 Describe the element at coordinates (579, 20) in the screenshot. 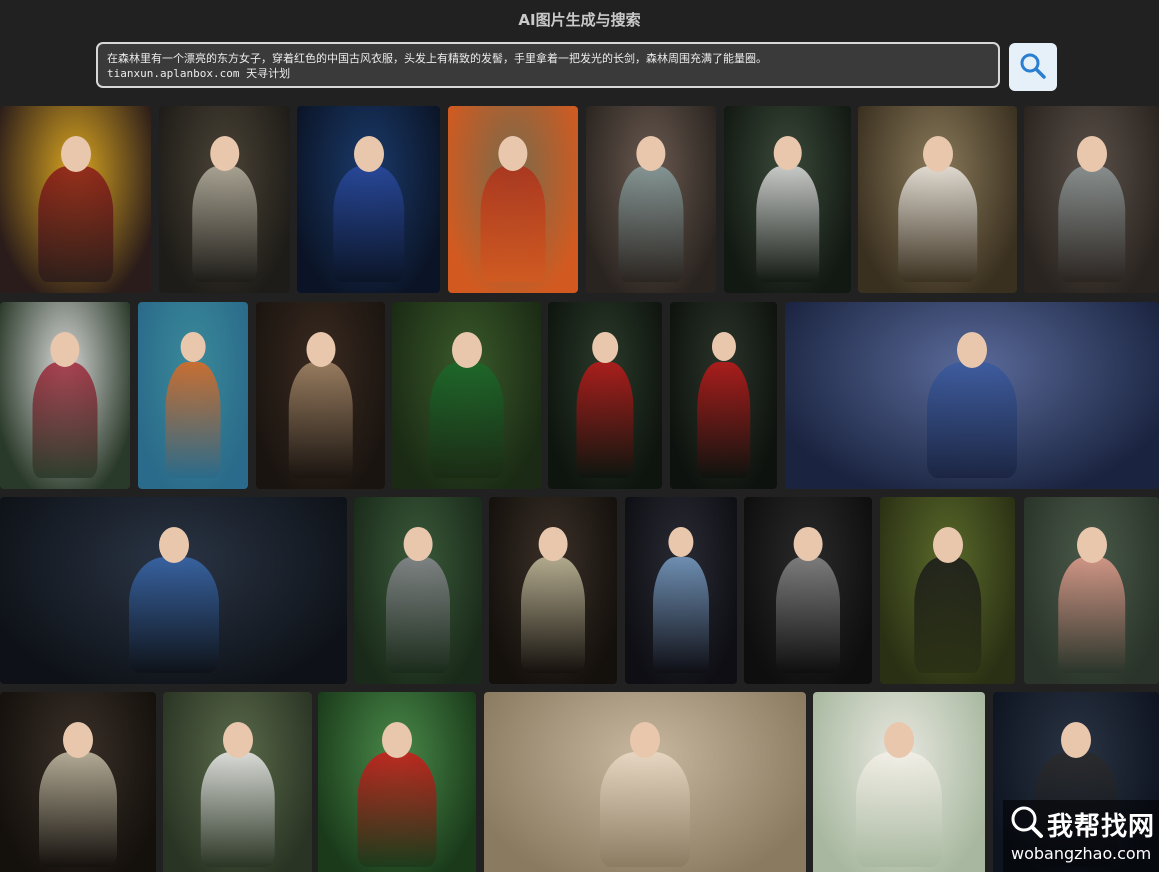

I see `app-title: AI图片生成与搜索` at that location.